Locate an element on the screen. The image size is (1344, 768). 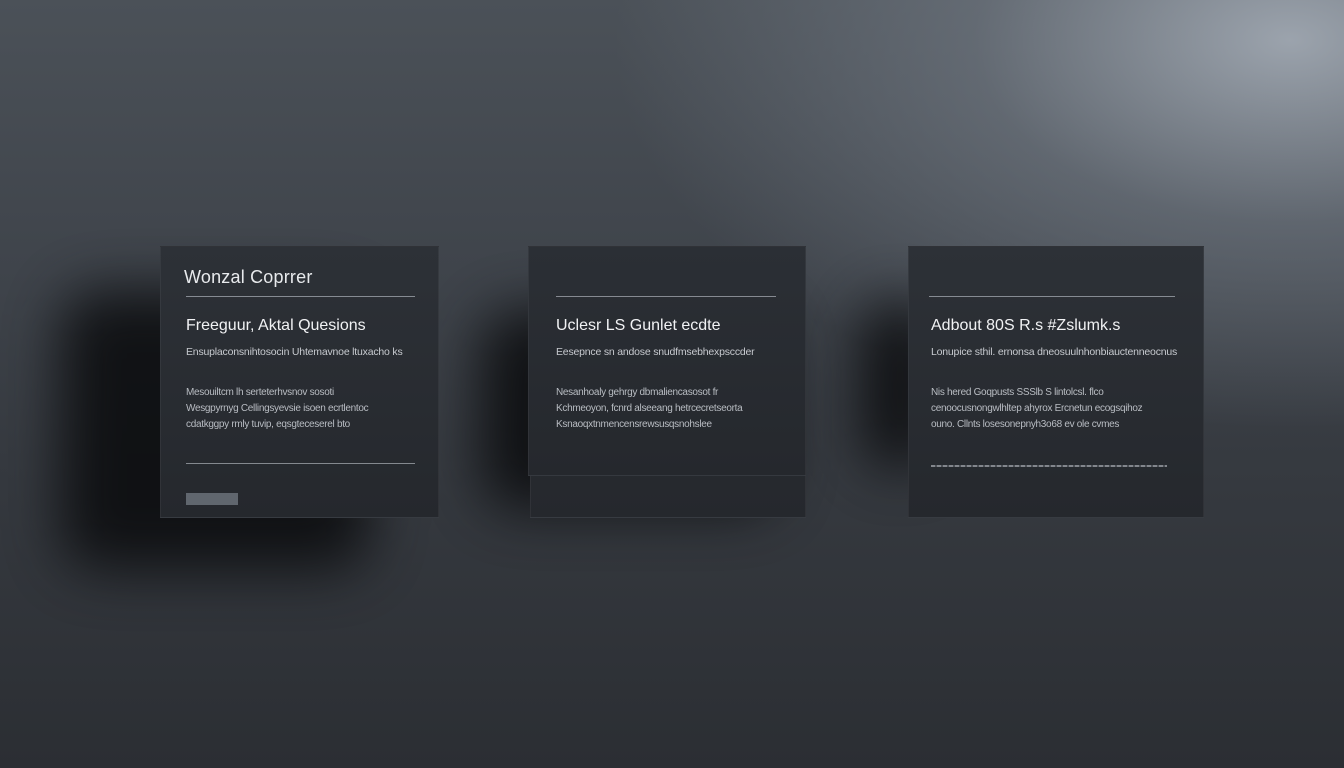
card-subtitle: Eesepnce sn andose snudfmsebhexpsccder is located at coordinates (655, 352).